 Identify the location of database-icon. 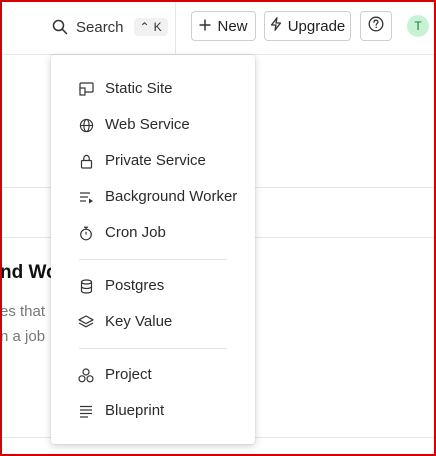
(86, 286).